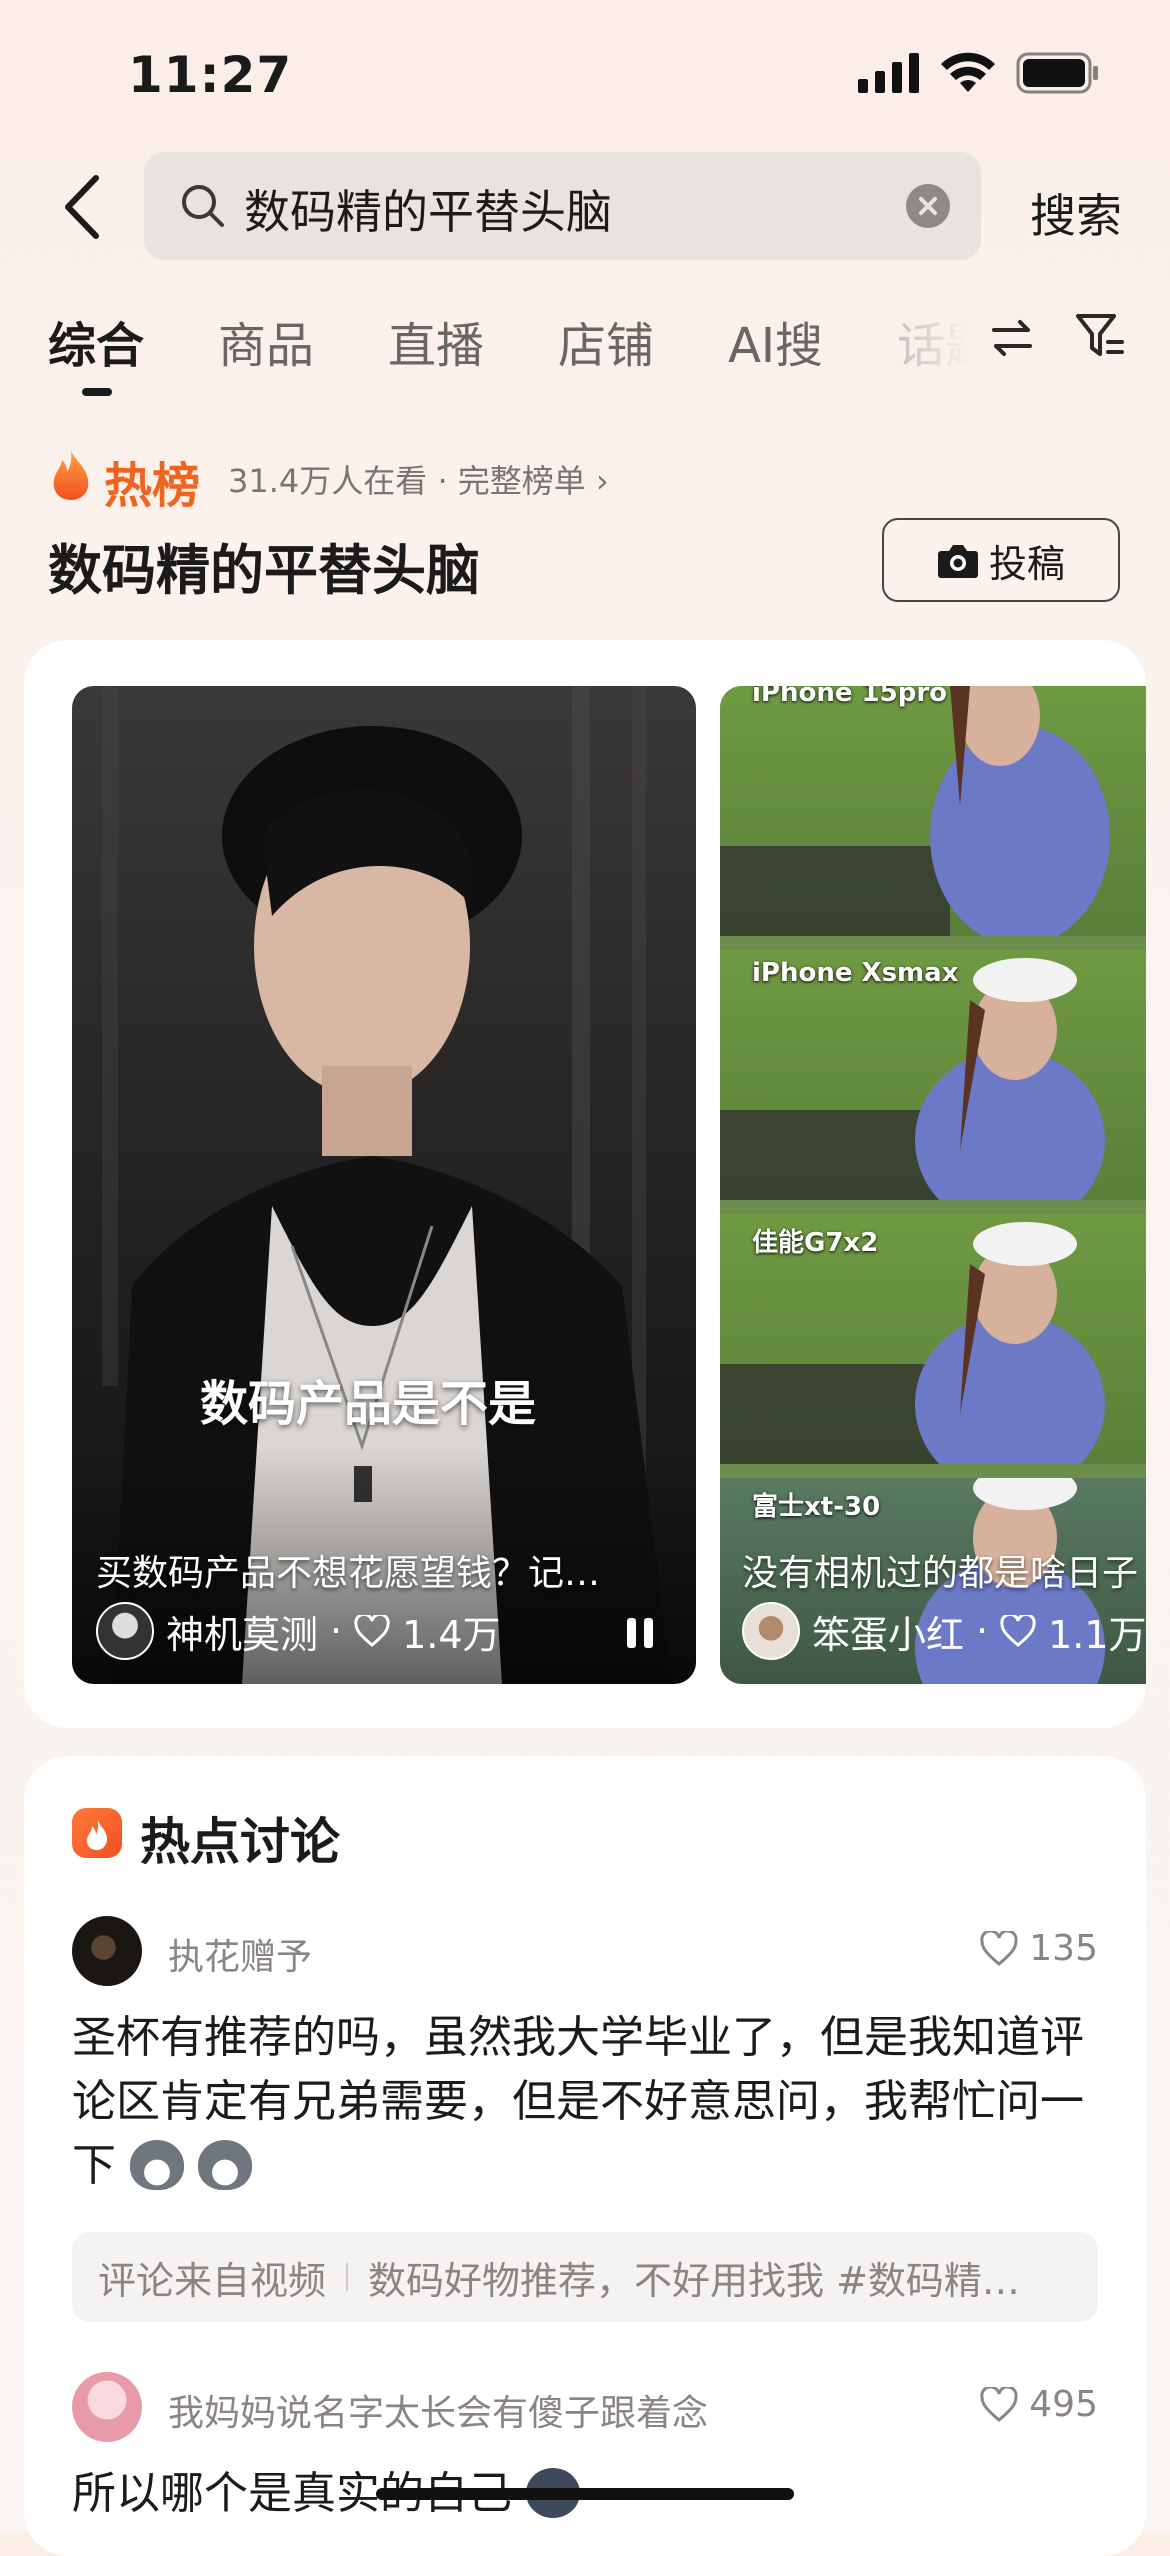 This screenshot has width=1170, height=2556. Describe the element at coordinates (933, 811) in the screenshot. I see `video-thumbnail-2a: iPhone 15pro` at that location.